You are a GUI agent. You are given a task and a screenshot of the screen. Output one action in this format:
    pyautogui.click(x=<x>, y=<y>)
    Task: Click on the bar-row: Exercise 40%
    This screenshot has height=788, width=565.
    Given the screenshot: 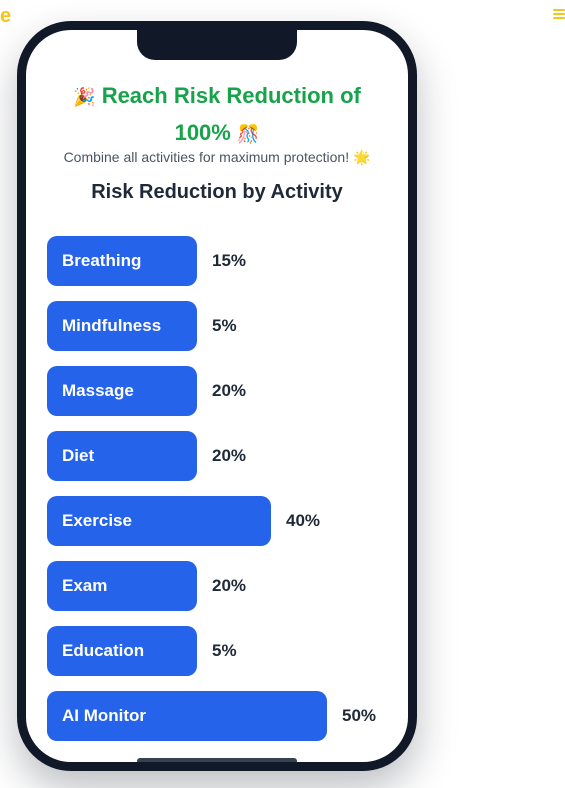 What is the action you would take?
    pyautogui.click(x=183, y=521)
    